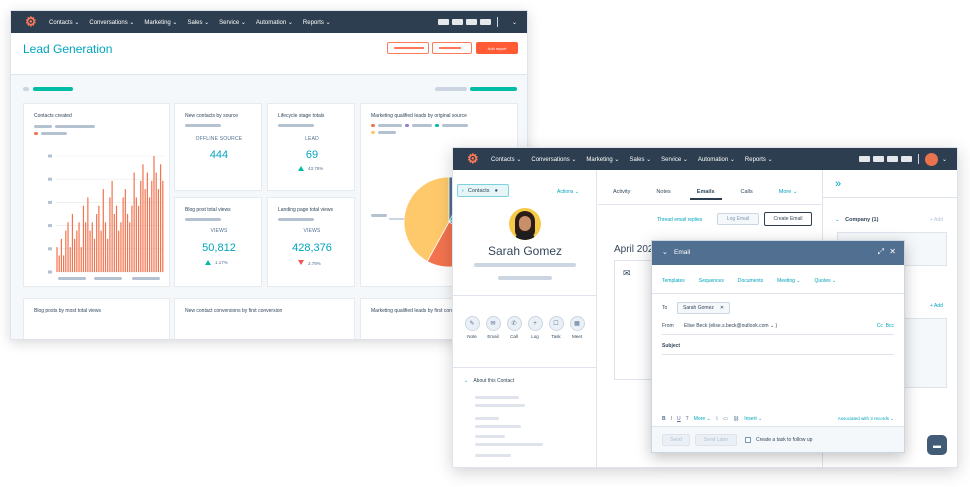 This screenshot has height=487, width=970. Describe the element at coordinates (489, 381) in the screenshot. I see `about-section-toggle: ⌄ About this Contact` at that location.